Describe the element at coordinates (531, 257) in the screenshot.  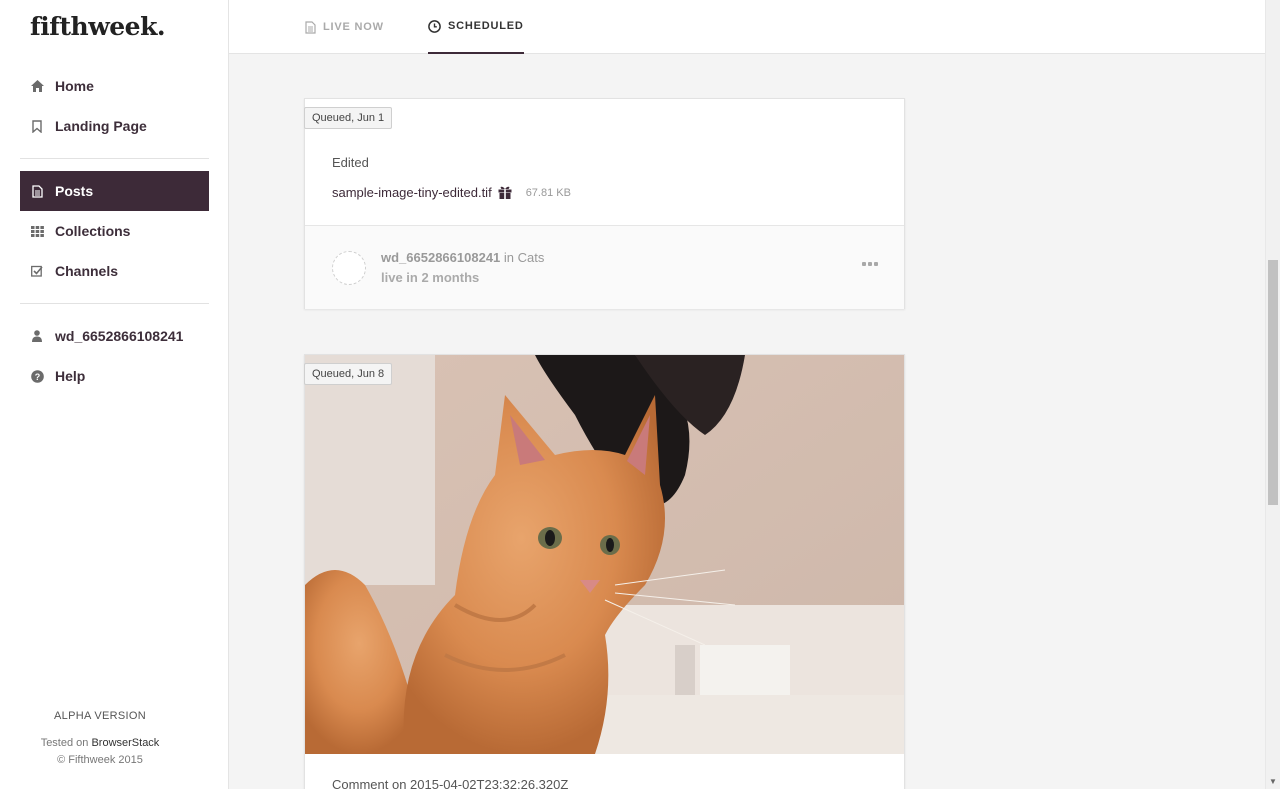
I see `post-channel: Cats` at that location.